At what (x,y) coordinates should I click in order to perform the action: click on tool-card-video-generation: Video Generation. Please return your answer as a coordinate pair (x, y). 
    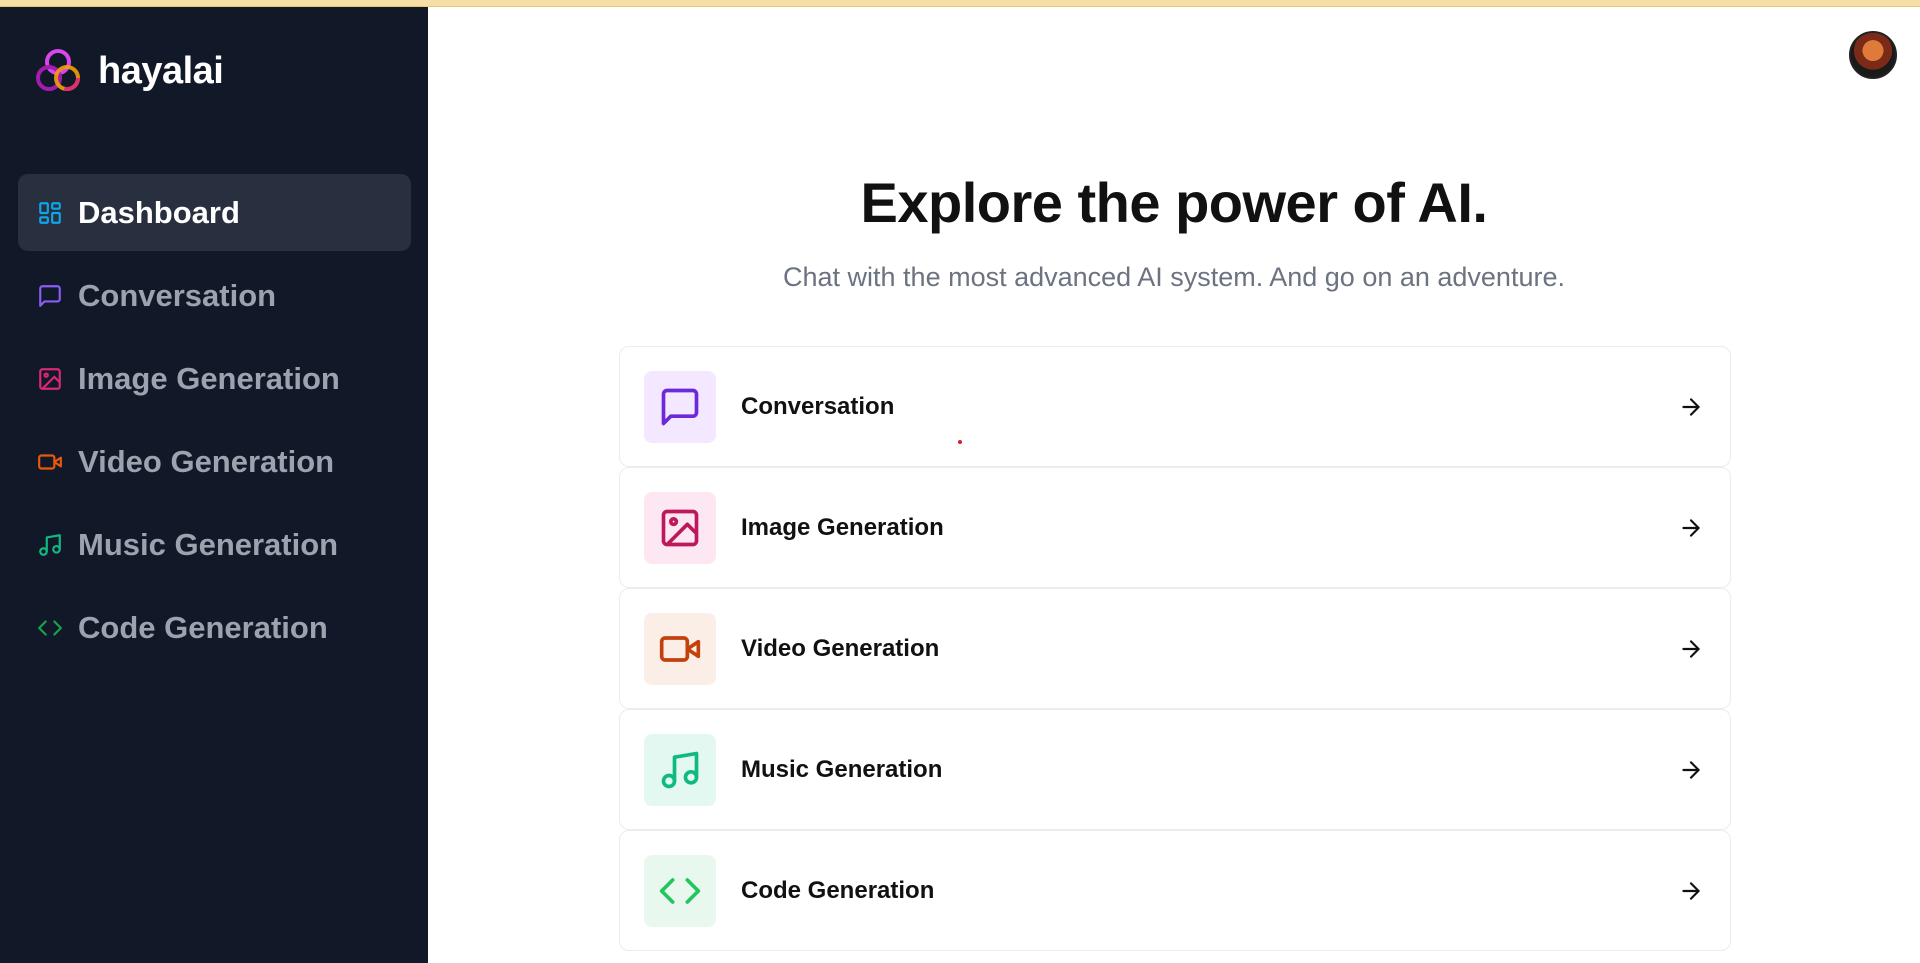
    Looking at the image, I should click on (1175, 648).